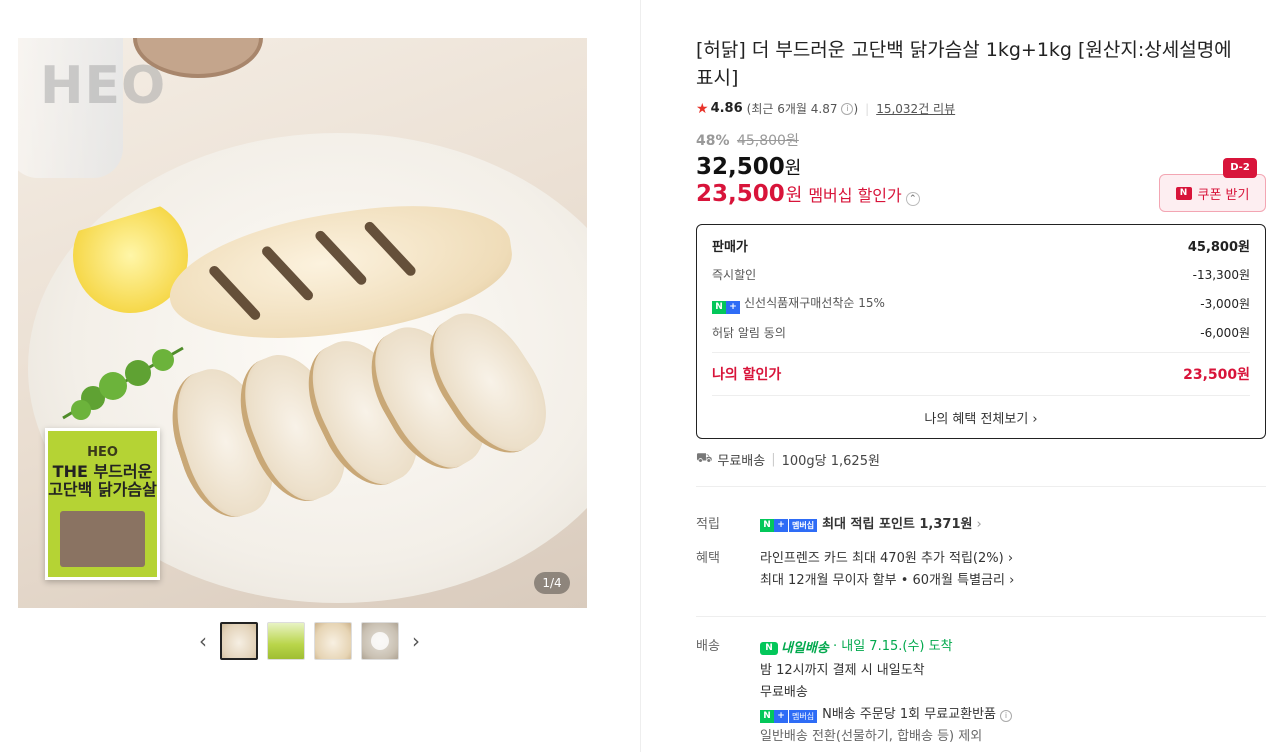 The image size is (1280, 752). What do you see at coordinates (856, 108) in the screenshot?
I see `recent-rating-close: )` at bounding box center [856, 108].